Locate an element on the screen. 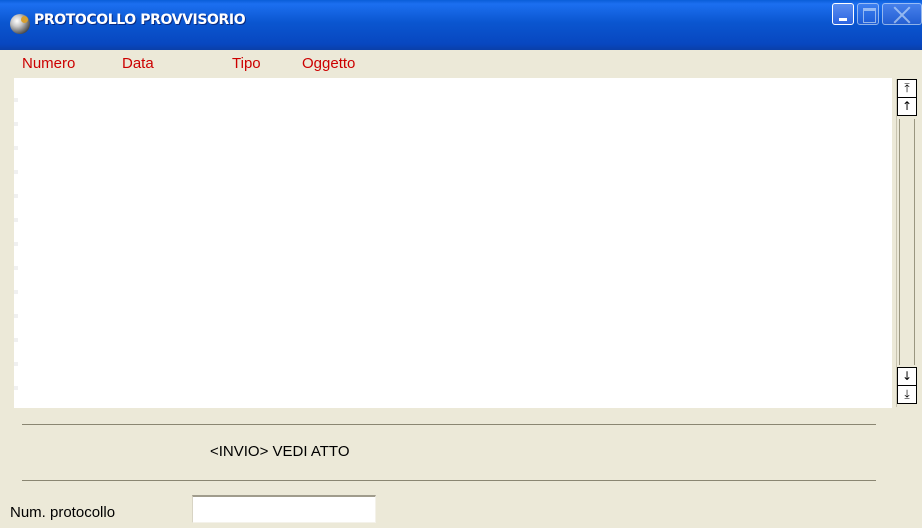 The width and height of the screenshot is (922, 528). scroll-up-icon: ↑ is located at coordinates (907, 106).